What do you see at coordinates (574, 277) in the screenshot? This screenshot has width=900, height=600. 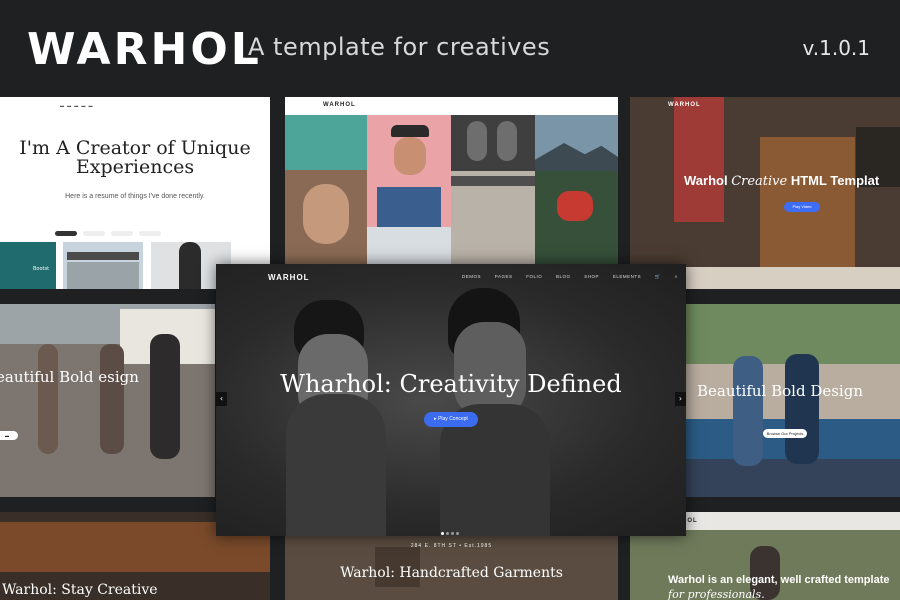 I see `hero-nav: DEMOS PAGES FOLIO BLOG SHOP ELEMENTS 🛒 ⌕` at bounding box center [574, 277].